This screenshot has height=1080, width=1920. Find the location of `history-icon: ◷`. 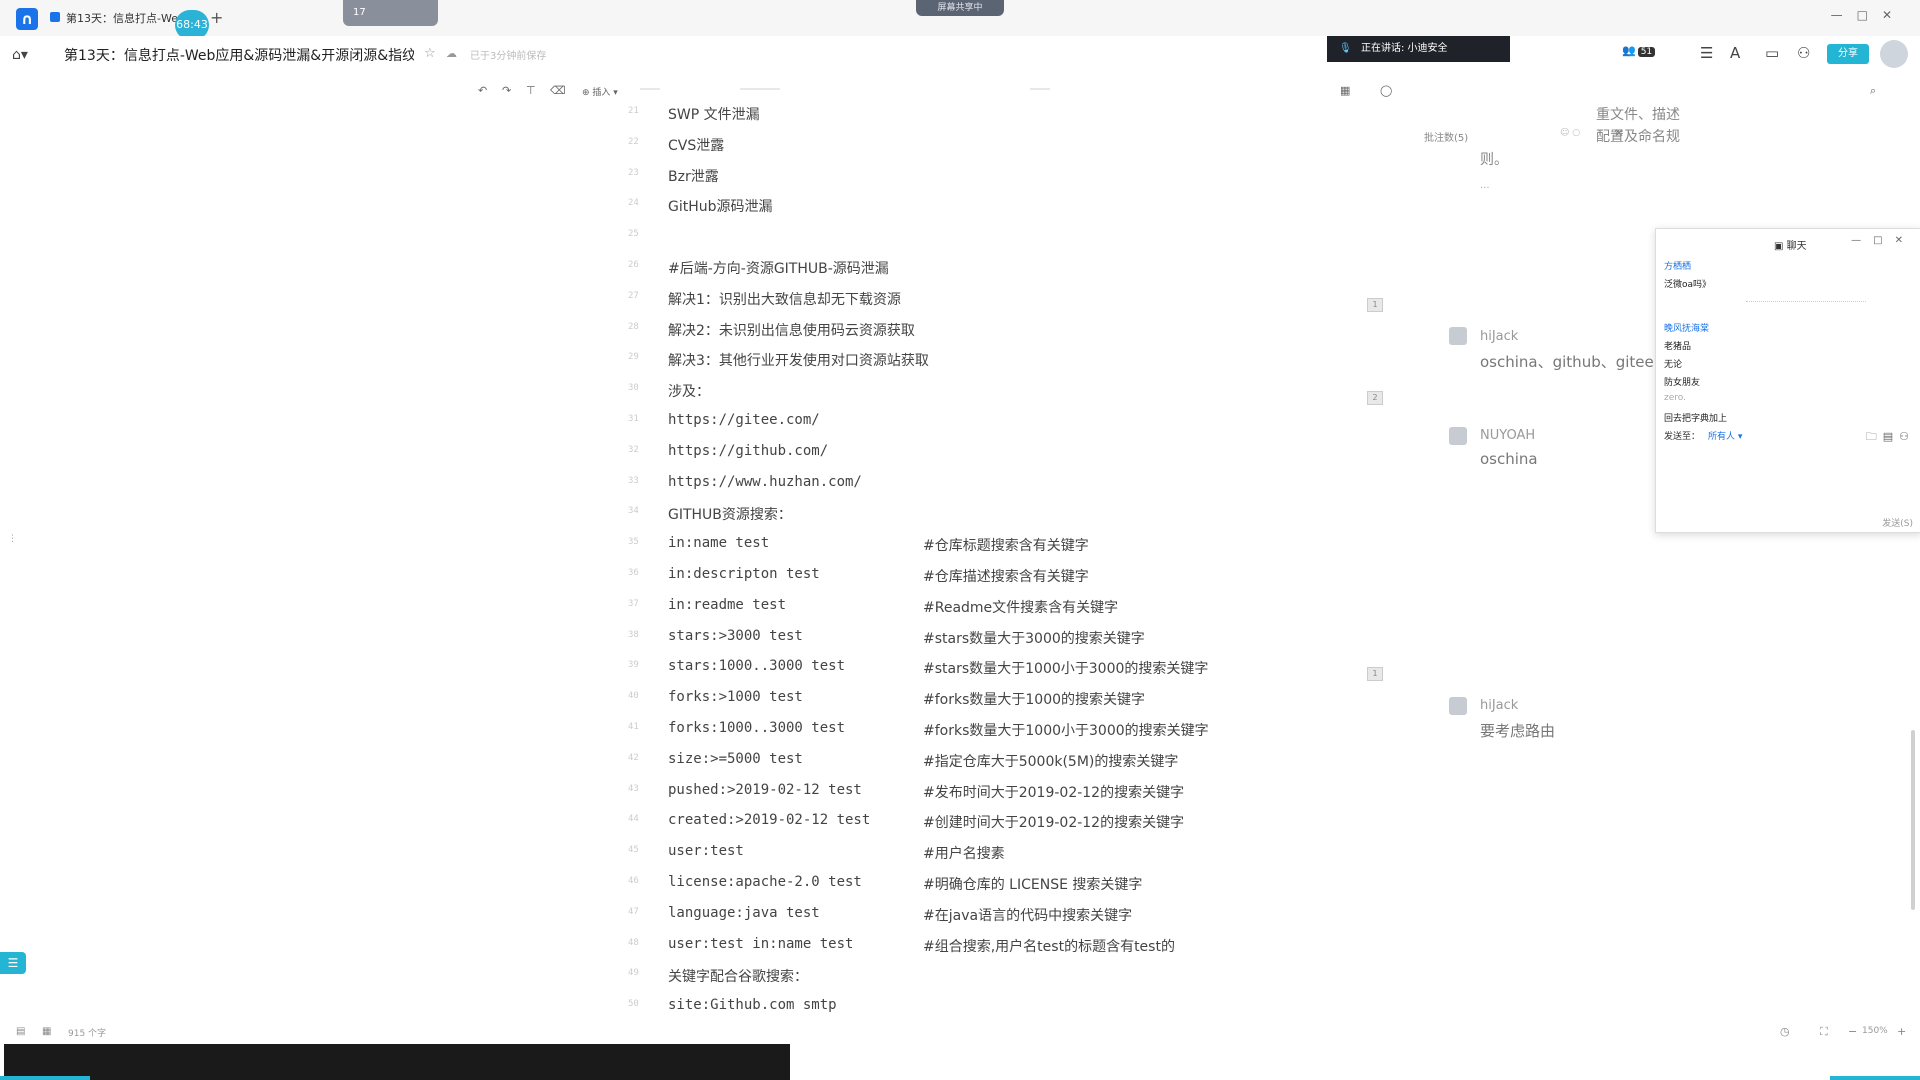

history-icon: ◷ is located at coordinates (1785, 1031).